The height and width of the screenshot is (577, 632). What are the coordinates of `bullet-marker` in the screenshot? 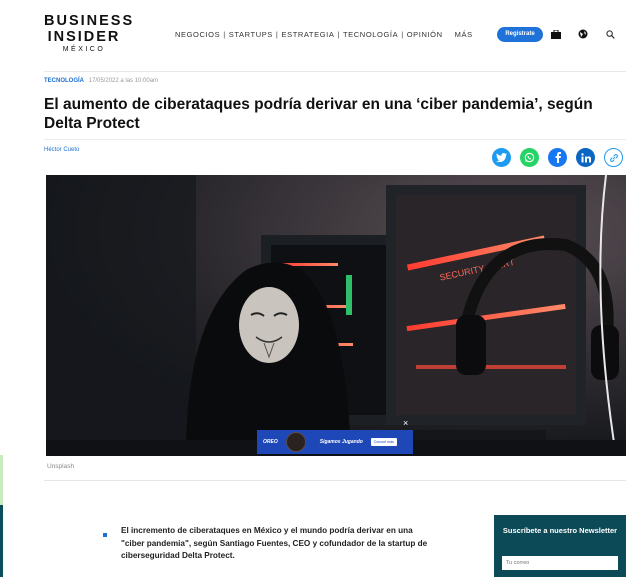 It's located at (105, 535).